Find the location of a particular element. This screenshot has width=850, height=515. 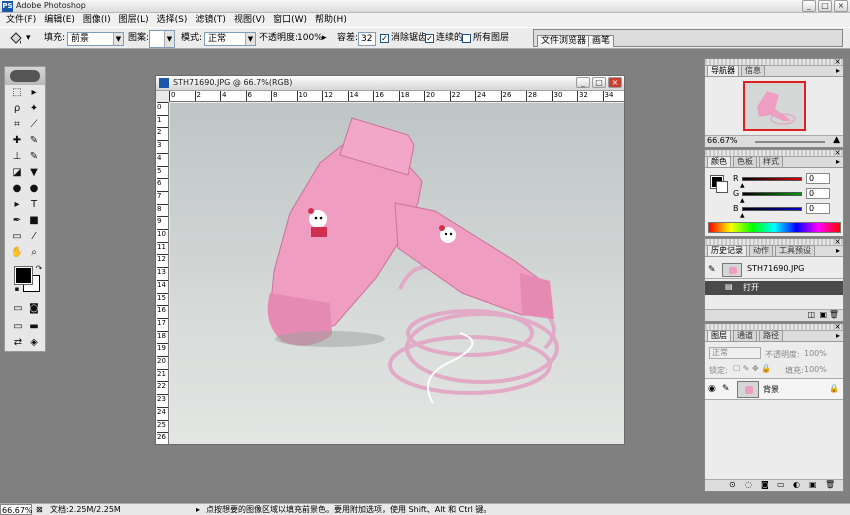

all-layers-checkbox is located at coordinates (466, 38).